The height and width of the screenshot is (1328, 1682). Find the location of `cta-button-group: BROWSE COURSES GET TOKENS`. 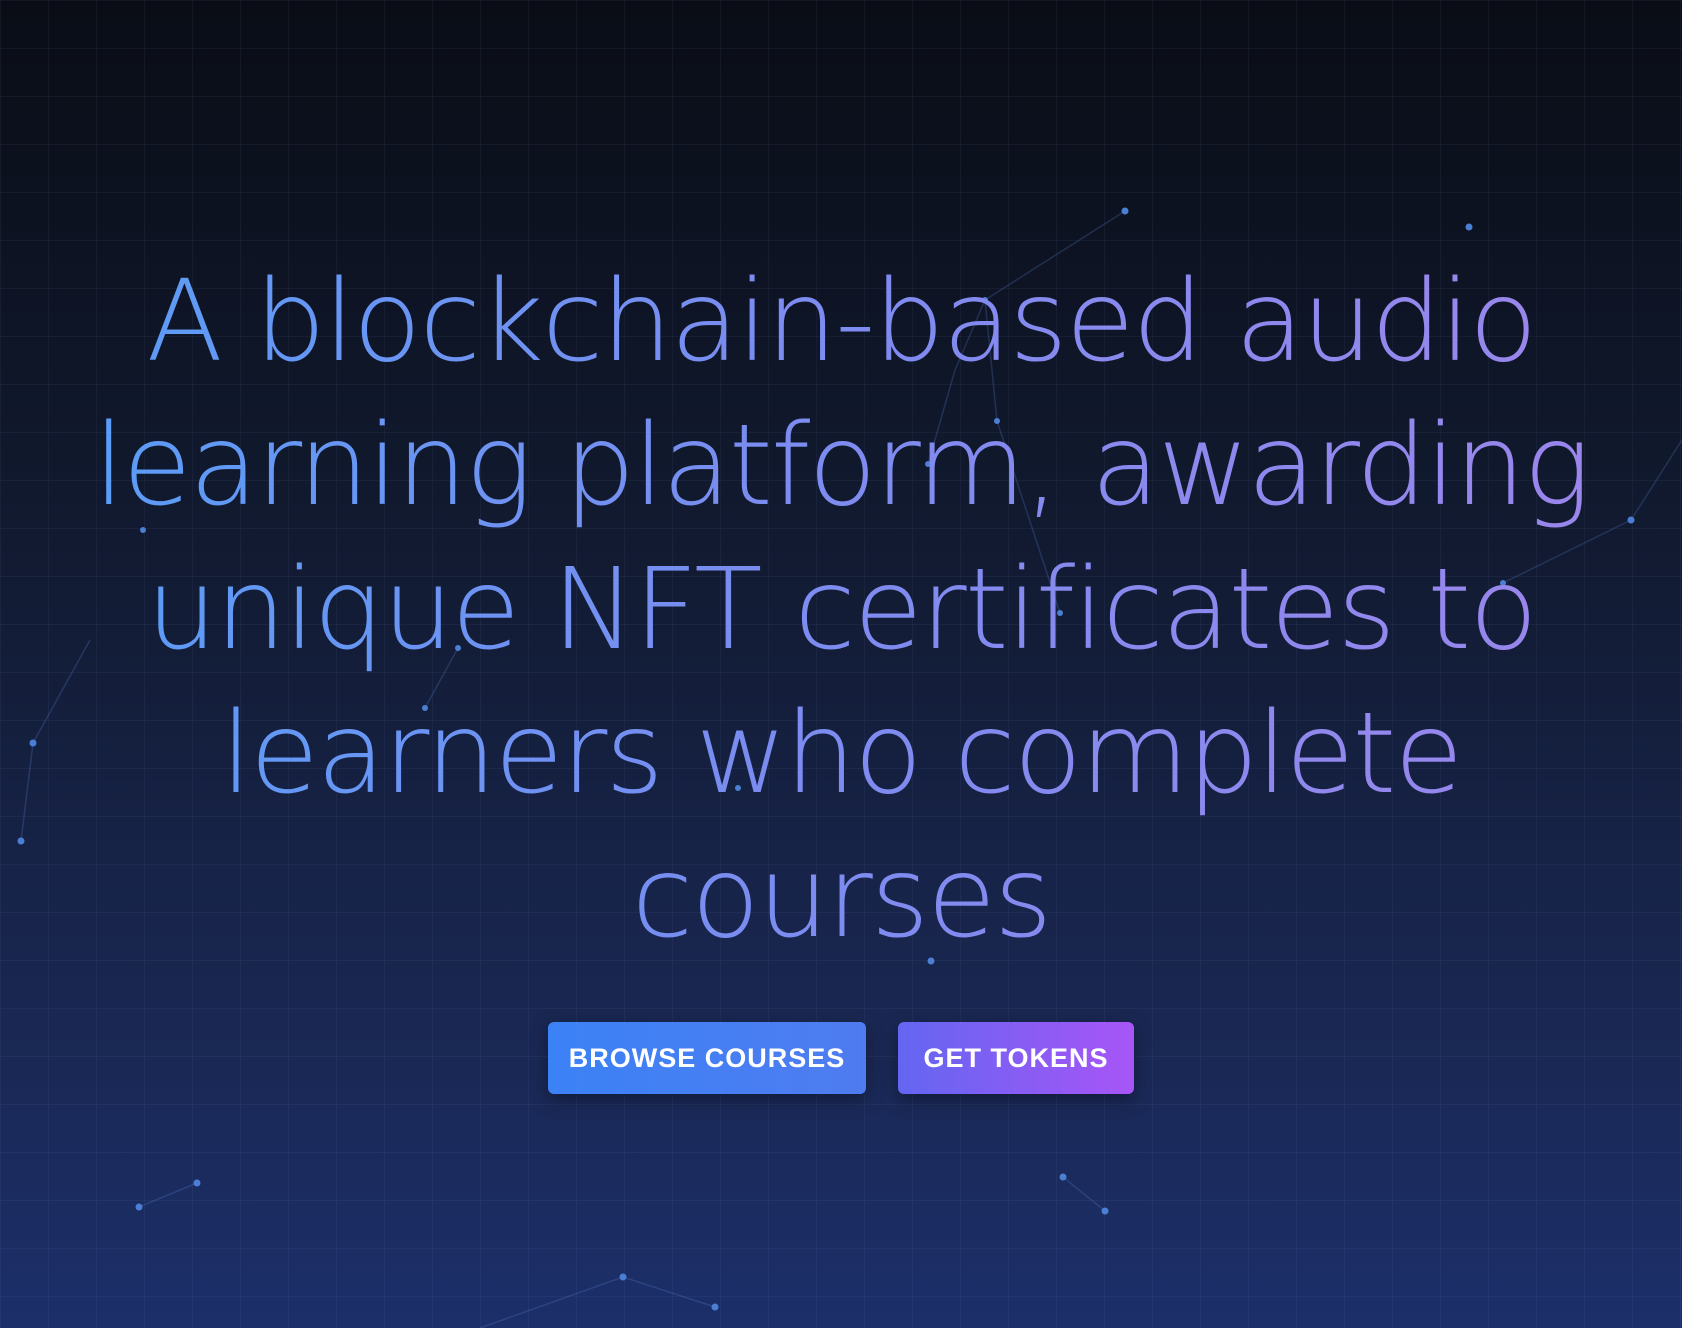

cta-button-group: BROWSE COURSES GET TOKENS is located at coordinates (841, 1058).